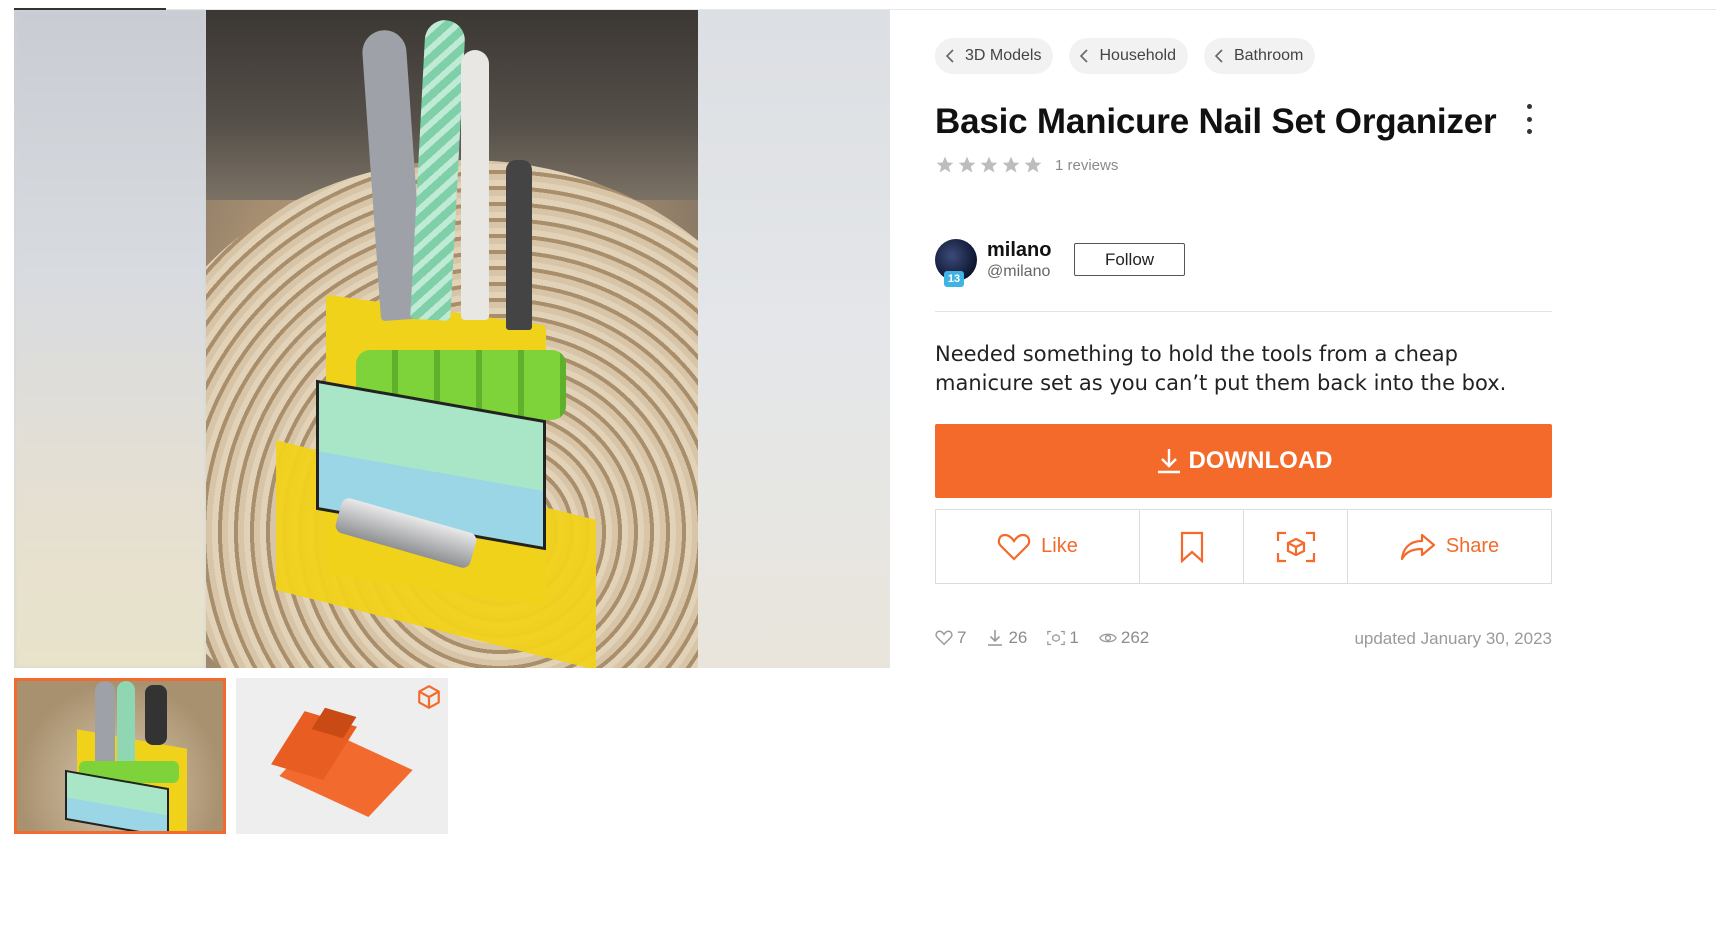 Image resolution: width=1716 pixels, height=932 pixels. What do you see at coordinates (962, 637) in the screenshot?
I see `likes-count: 7` at bounding box center [962, 637].